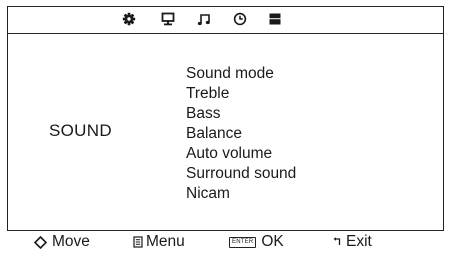 This screenshot has width=454, height=255. Describe the element at coordinates (359, 241) in the screenshot. I see `exit-label: Exit` at that location.